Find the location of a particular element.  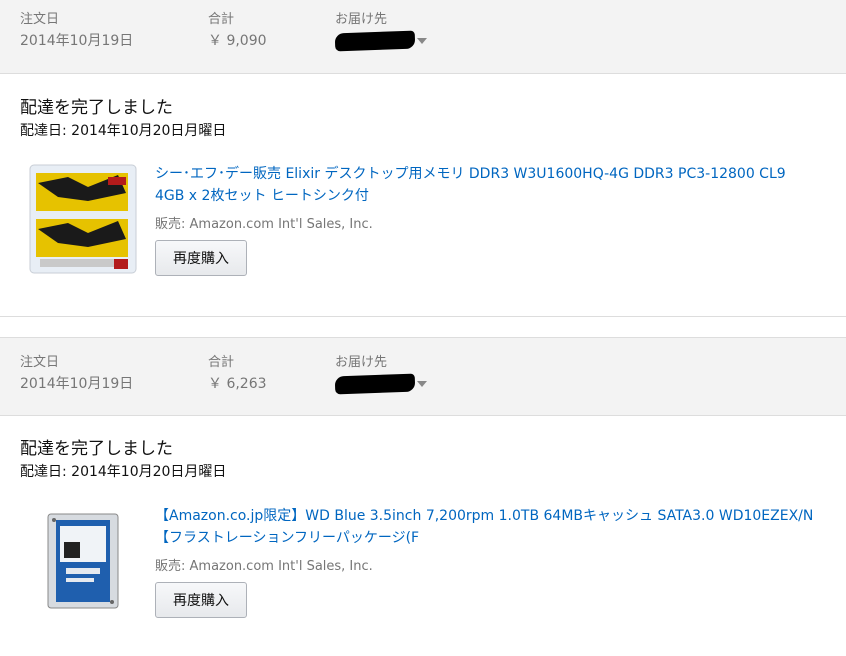

product-title-line2: 4GB x 2枚セット ヒートシンク付 is located at coordinates (470, 196).